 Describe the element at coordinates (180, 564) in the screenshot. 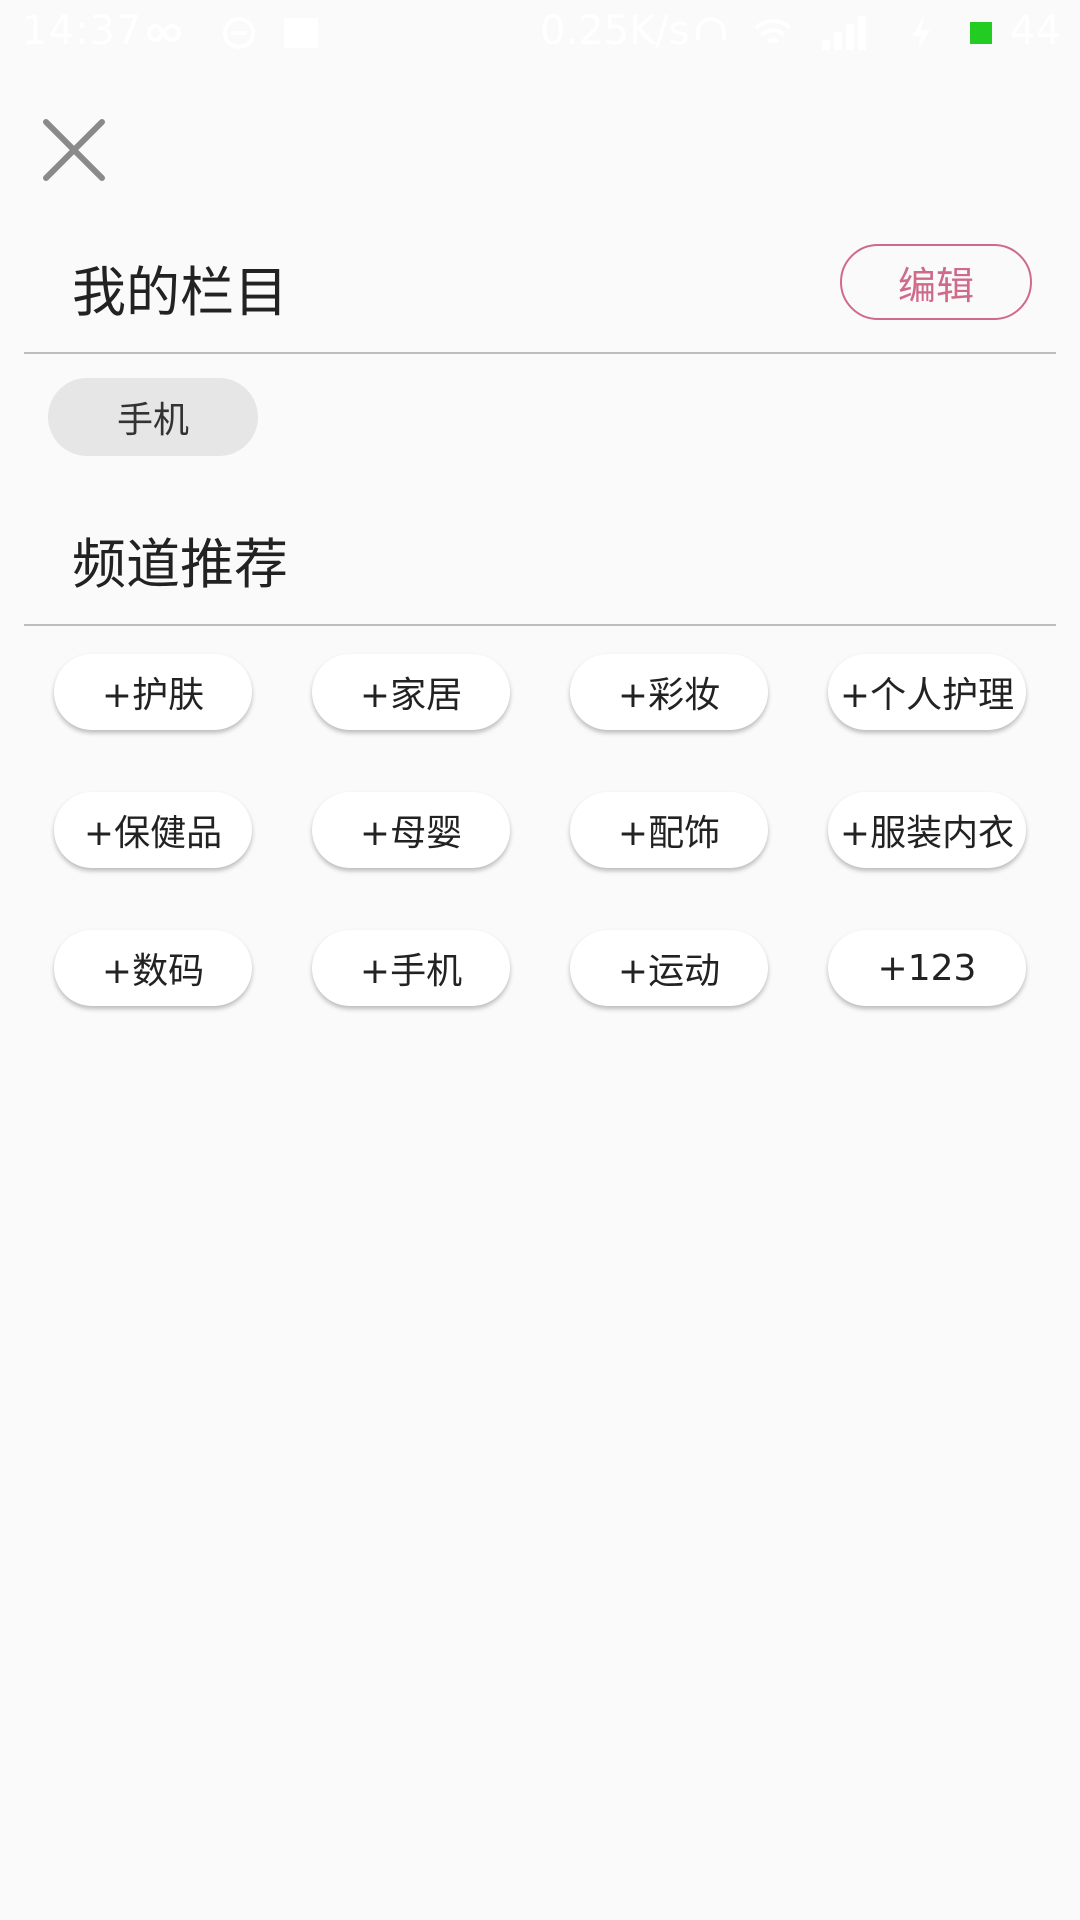

I see `recommended-title: 频道推荐` at that location.